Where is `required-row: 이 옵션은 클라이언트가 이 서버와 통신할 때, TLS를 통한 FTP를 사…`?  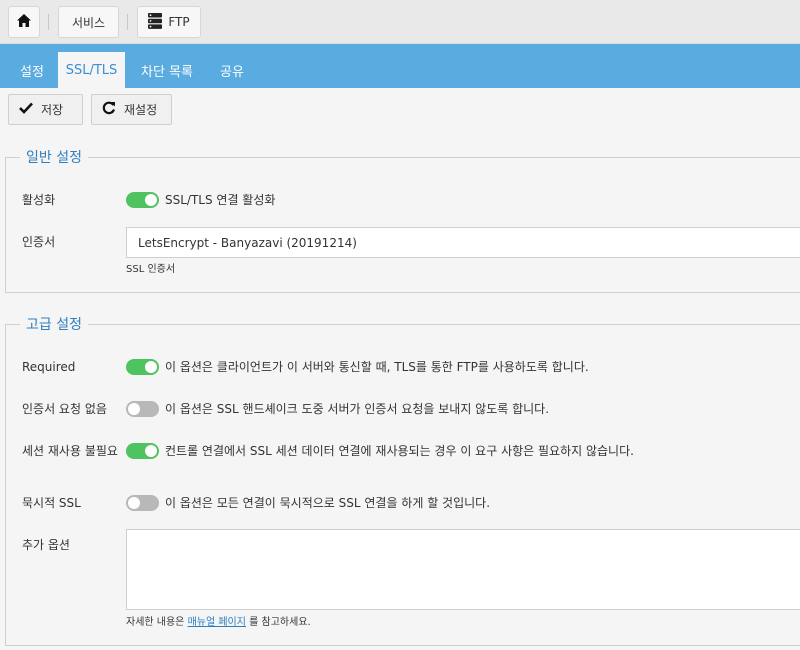
required-row: 이 옵션은 클라이언트가 이 서버와 통신할 때, TLS를 통한 FTP를 사… is located at coordinates (357, 367).